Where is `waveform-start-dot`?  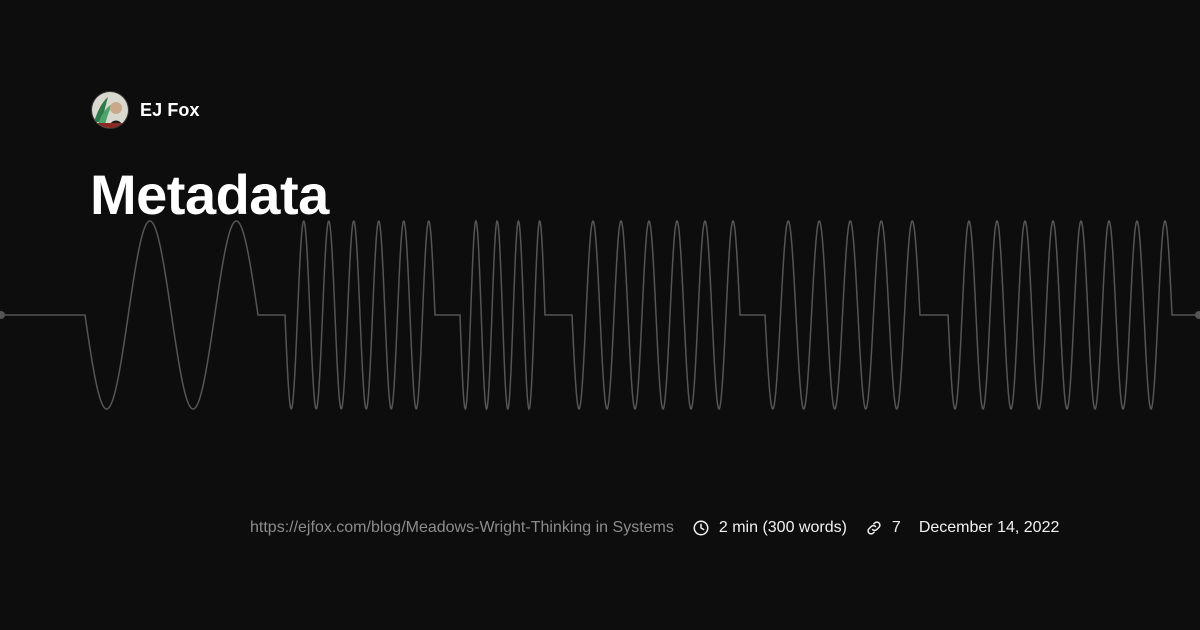 waveform-start-dot is located at coordinates (2, 315).